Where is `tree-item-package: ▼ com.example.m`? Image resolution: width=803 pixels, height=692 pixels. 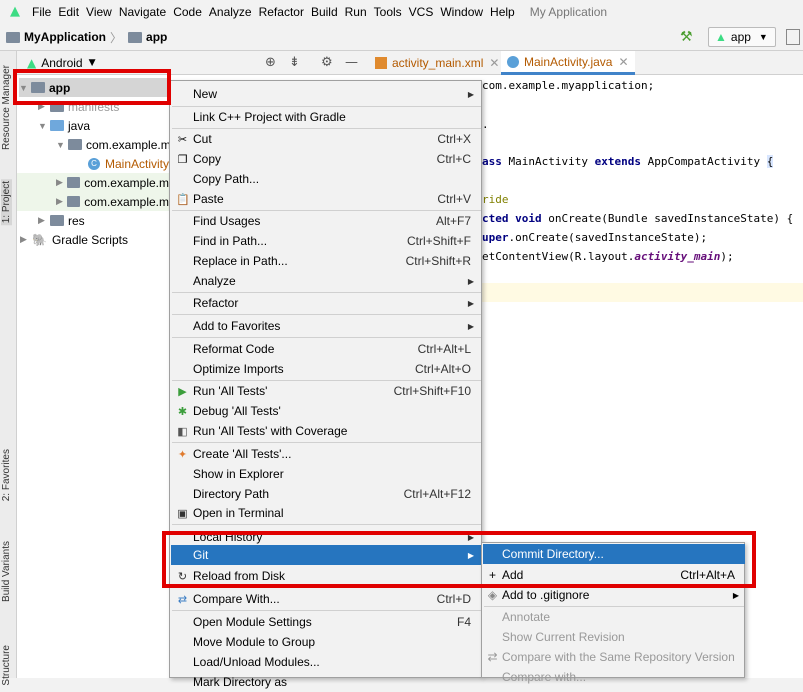 tree-item-package: ▼ com.example.m is located at coordinates (113, 144).